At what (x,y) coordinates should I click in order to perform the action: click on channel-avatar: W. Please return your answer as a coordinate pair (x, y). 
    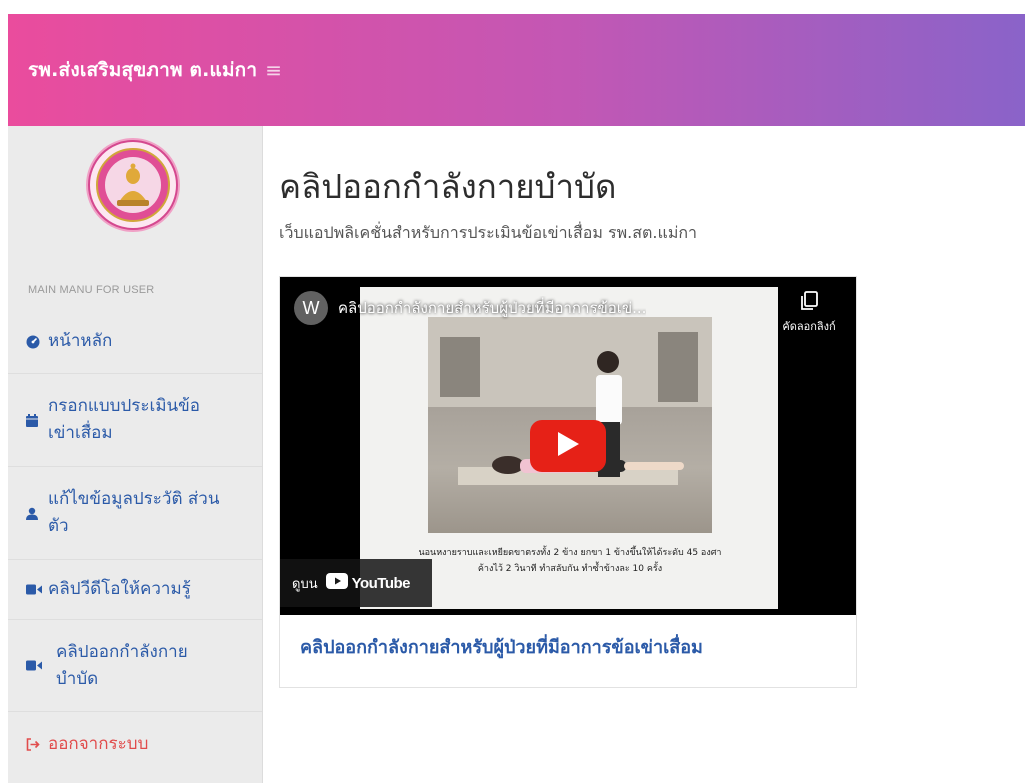
    Looking at the image, I should click on (311, 308).